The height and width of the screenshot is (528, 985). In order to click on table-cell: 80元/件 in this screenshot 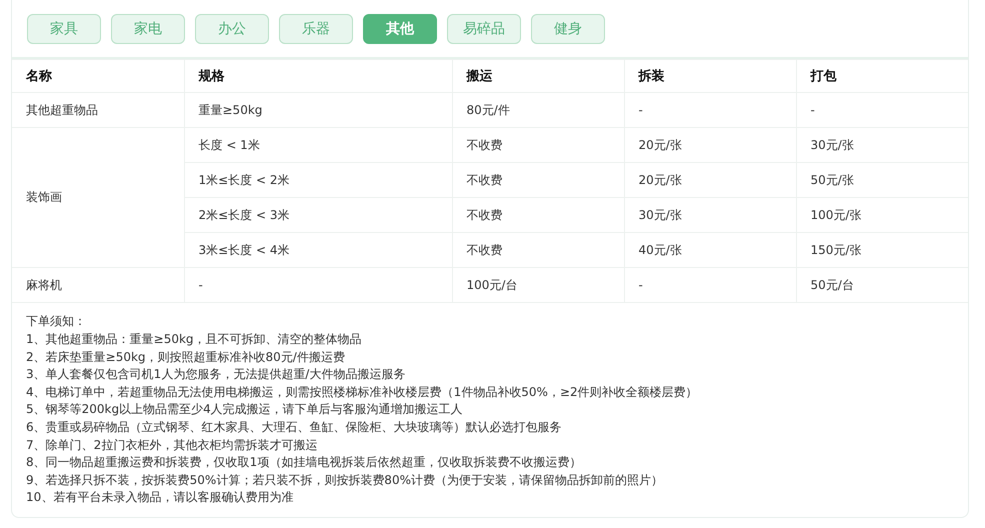, I will do `click(538, 110)`.